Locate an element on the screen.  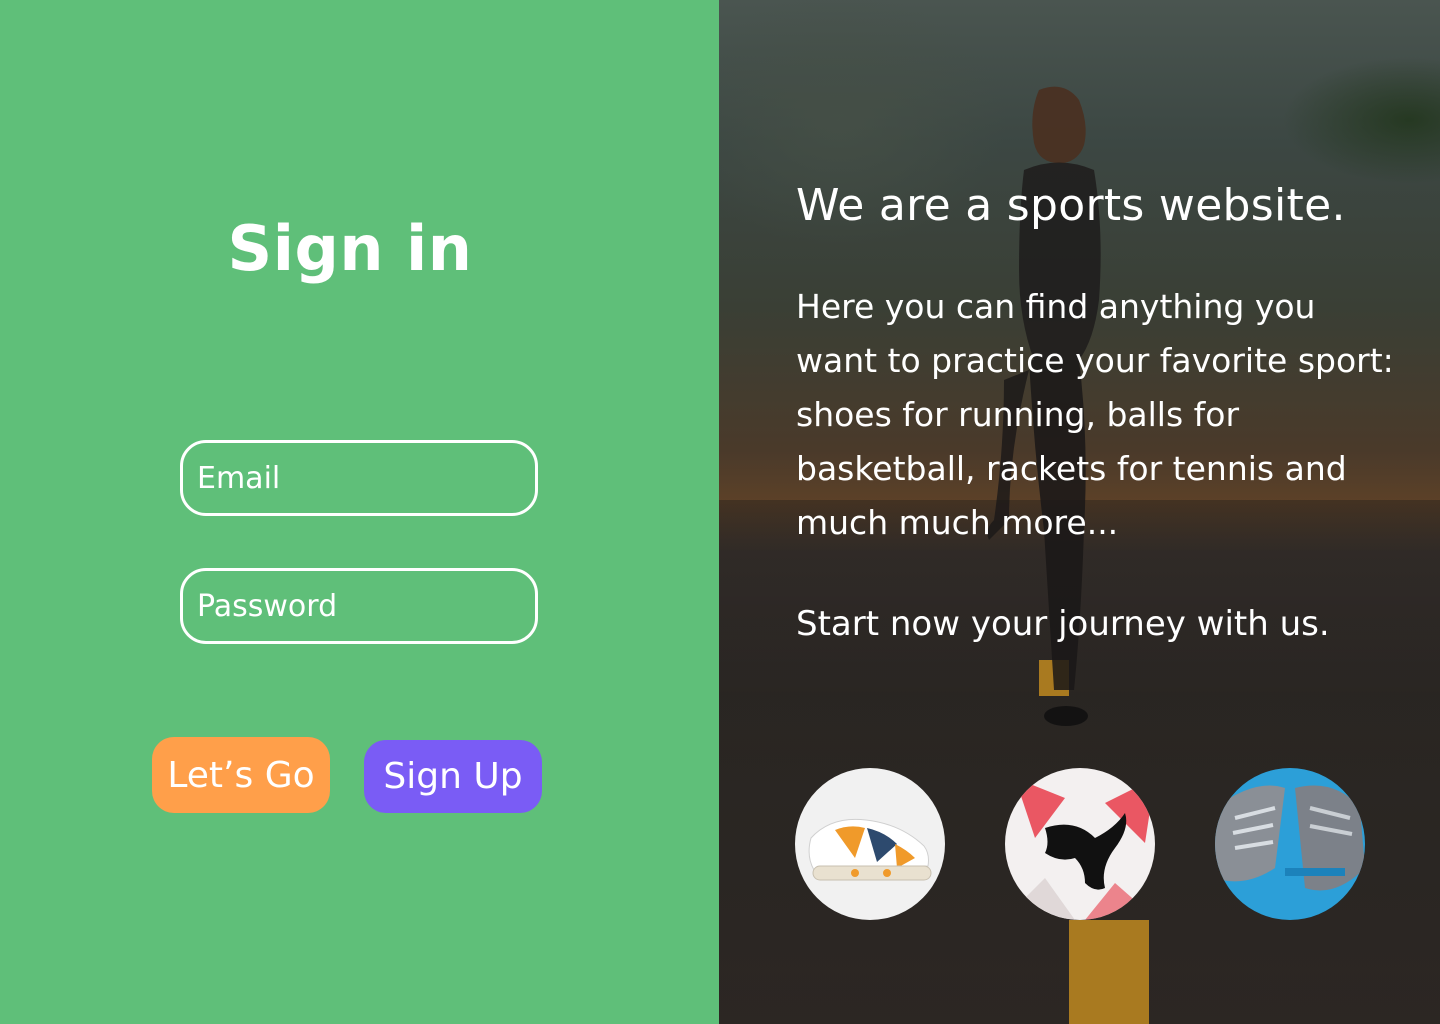
email-field: Email is located at coordinates (359, 478).